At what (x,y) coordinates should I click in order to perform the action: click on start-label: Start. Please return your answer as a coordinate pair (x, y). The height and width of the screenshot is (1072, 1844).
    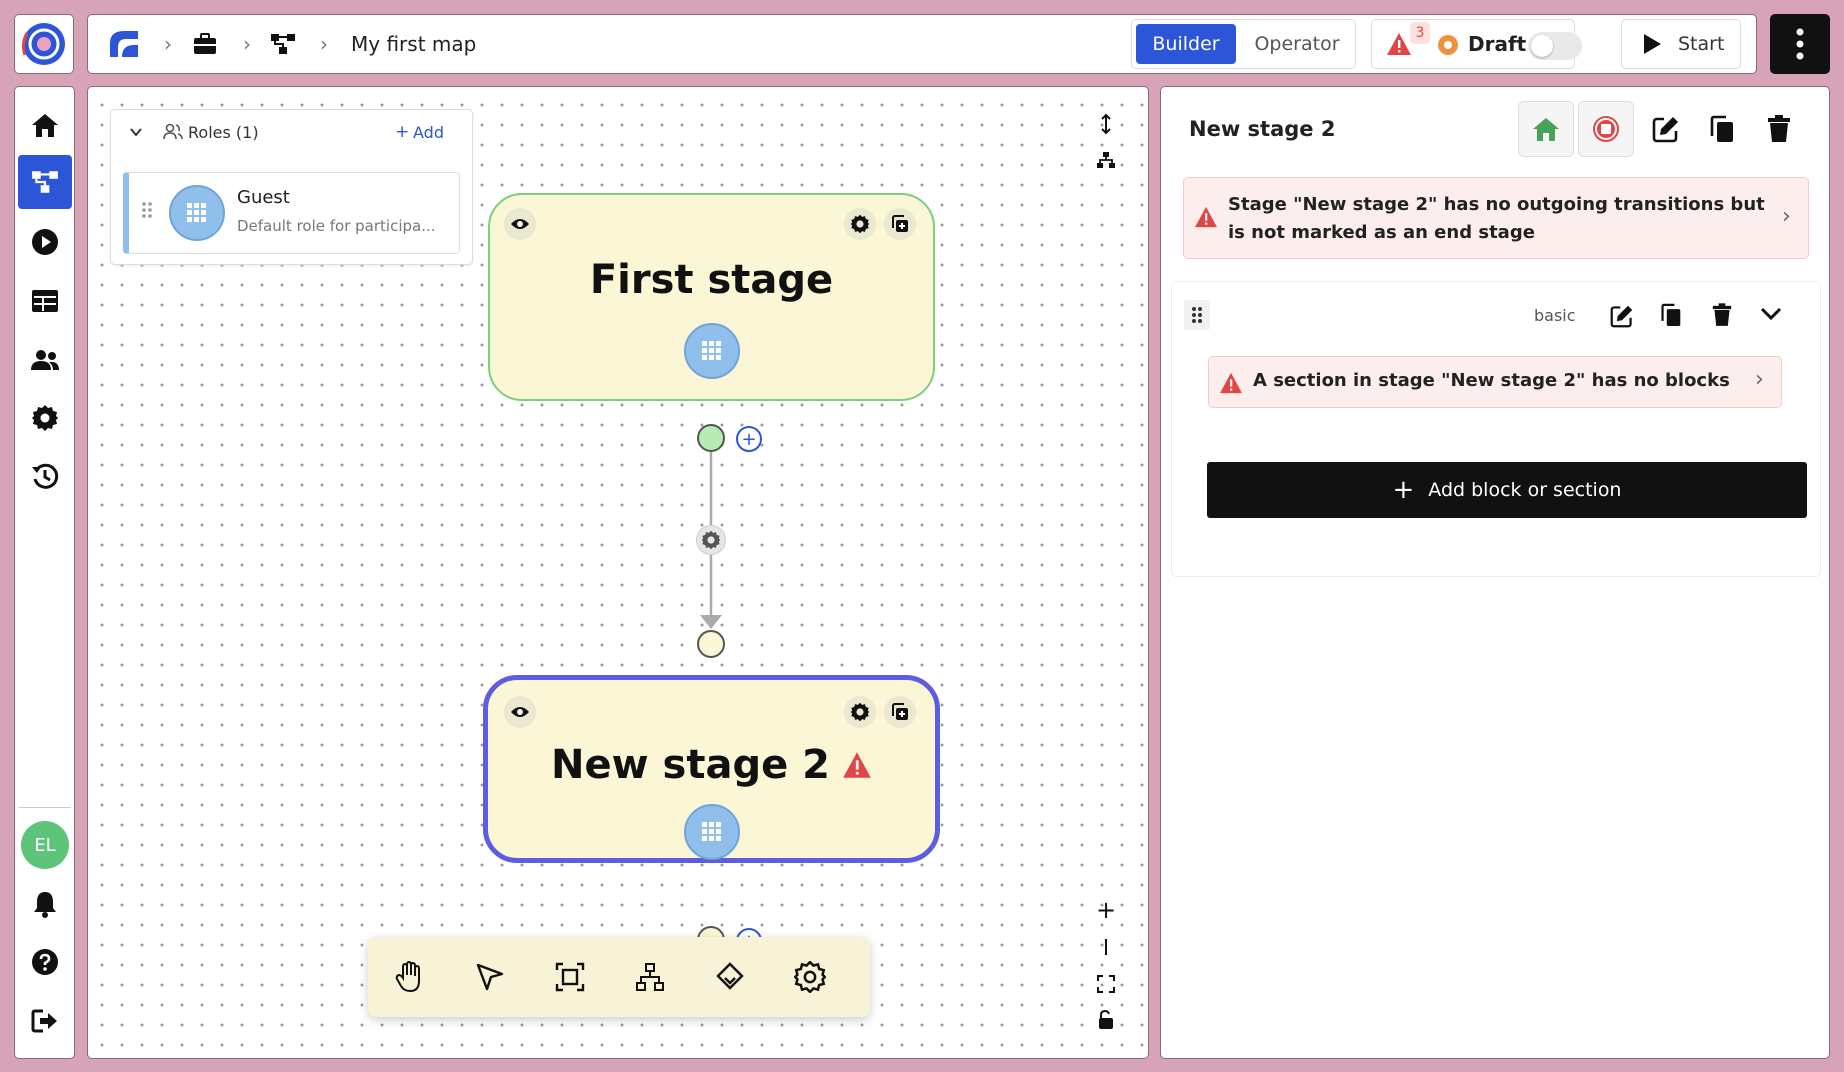
    Looking at the image, I should click on (1701, 44).